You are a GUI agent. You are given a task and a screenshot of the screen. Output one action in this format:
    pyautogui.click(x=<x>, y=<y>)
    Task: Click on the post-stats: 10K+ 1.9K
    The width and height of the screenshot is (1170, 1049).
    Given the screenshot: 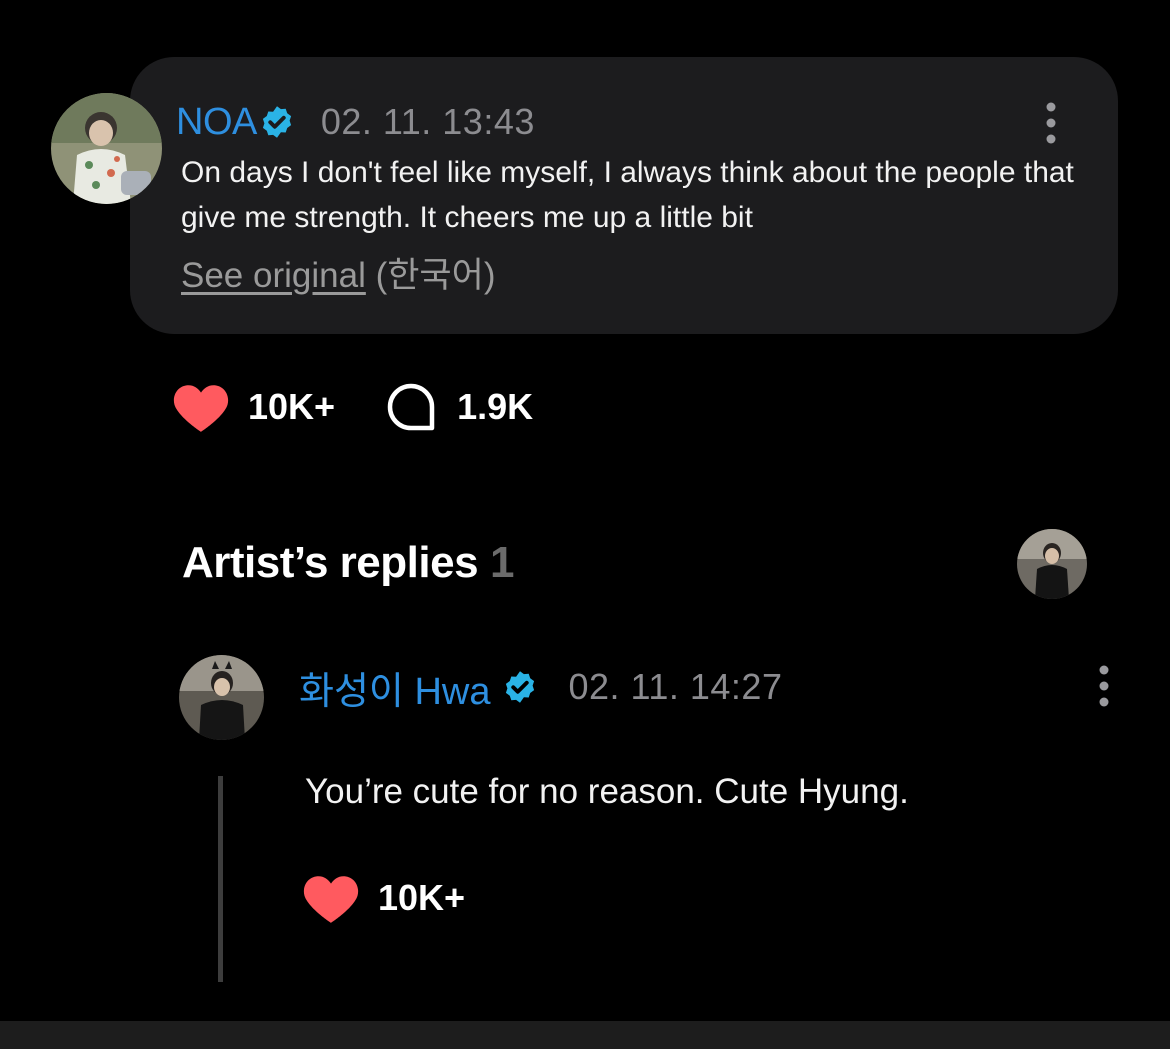 What is the action you would take?
    pyautogui.click(x=352, y=407)
    